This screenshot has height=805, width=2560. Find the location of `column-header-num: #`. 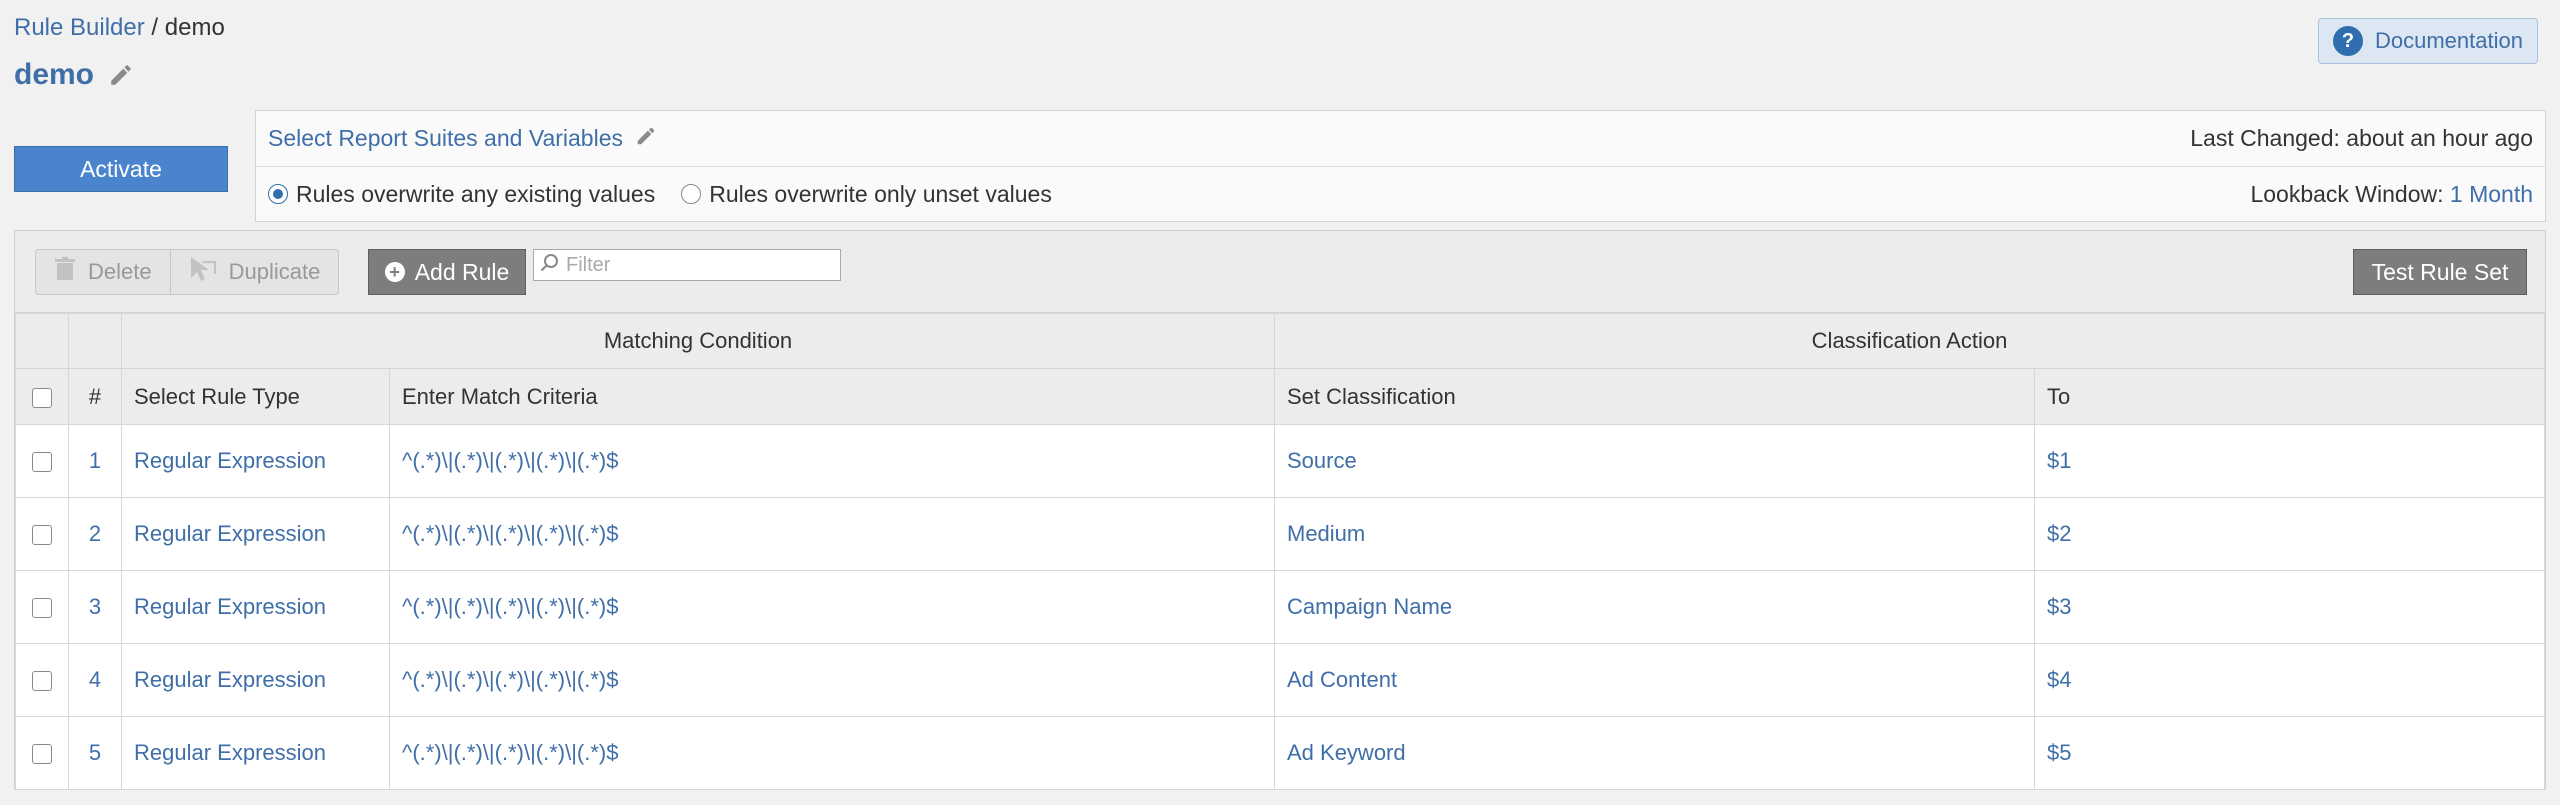

column-header-num: # is located at coordinates (95, 396).